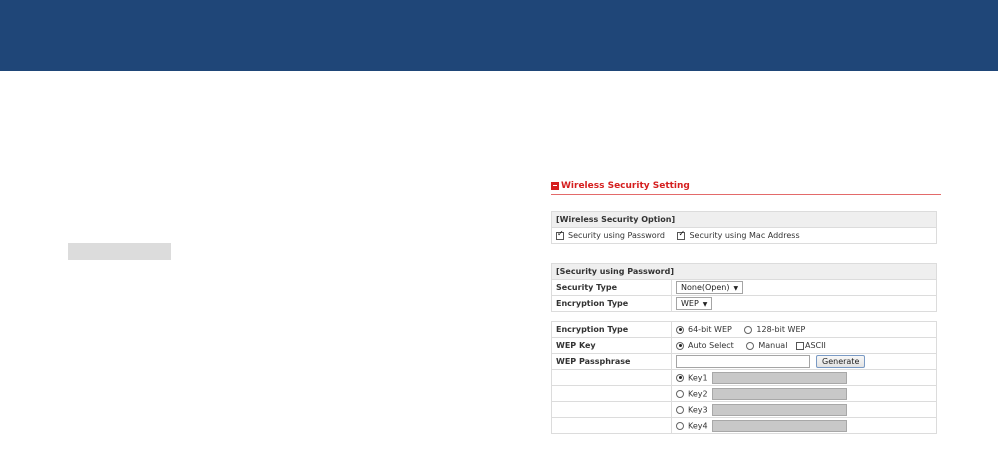 Image resolution: width=998 pixels, height=456 pixels. I want to click on encryption-type-select: WEP ▼, so click(694, 303).